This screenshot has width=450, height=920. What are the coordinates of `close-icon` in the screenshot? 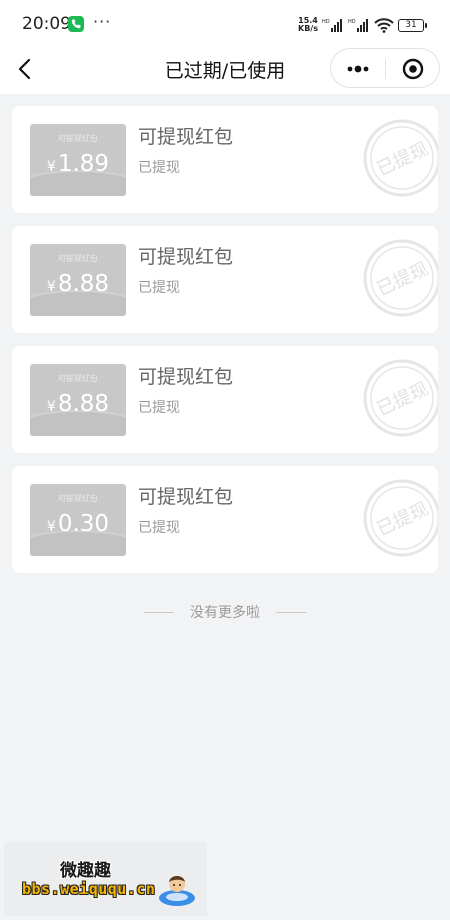 It's located at (413, 69).